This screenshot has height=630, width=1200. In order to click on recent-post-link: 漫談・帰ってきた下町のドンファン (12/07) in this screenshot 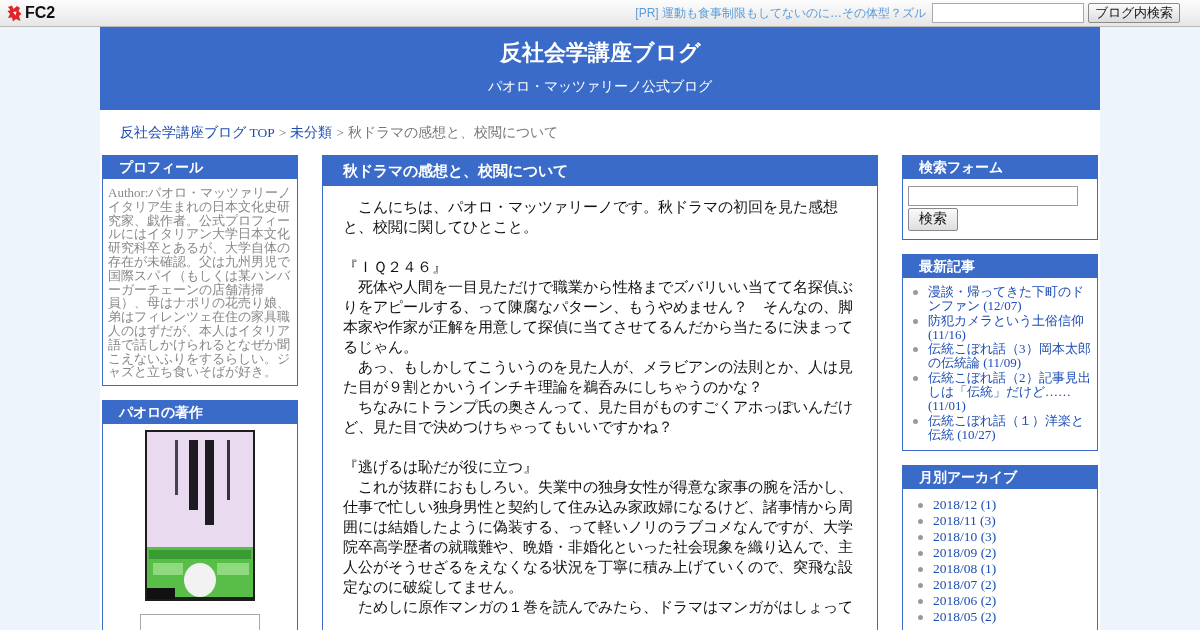, I will do `click(1010, 299)`.